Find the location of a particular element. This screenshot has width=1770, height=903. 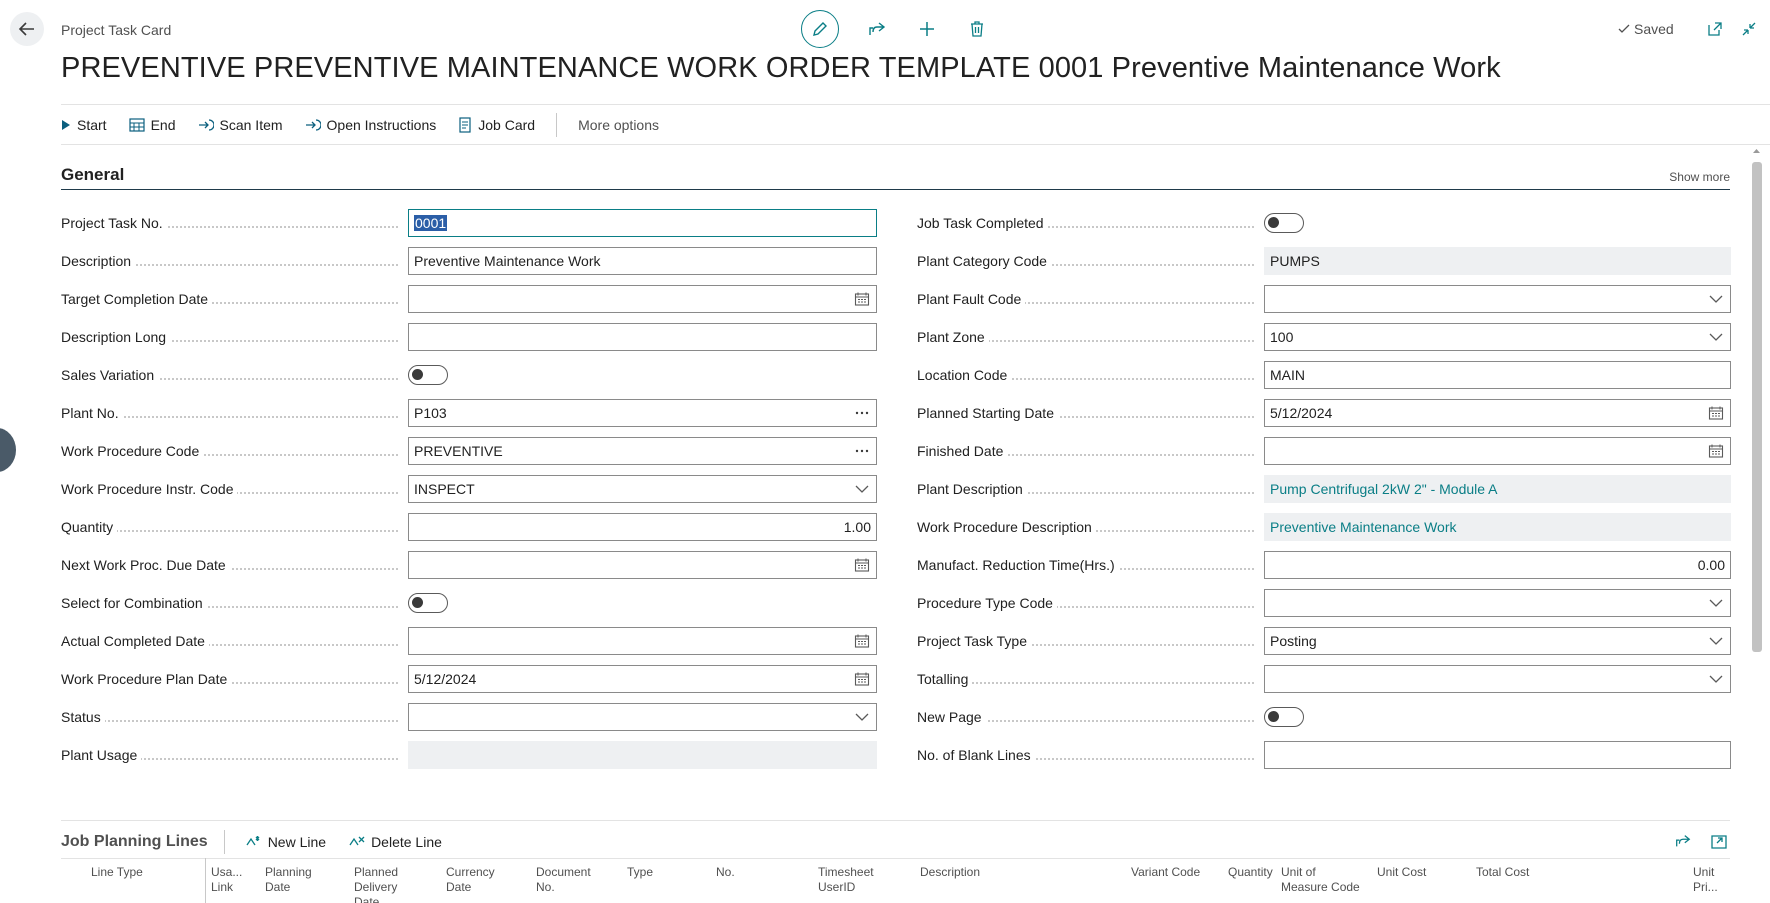

column-header: Unit of Measure Code is located at coordinates (1320, 880).